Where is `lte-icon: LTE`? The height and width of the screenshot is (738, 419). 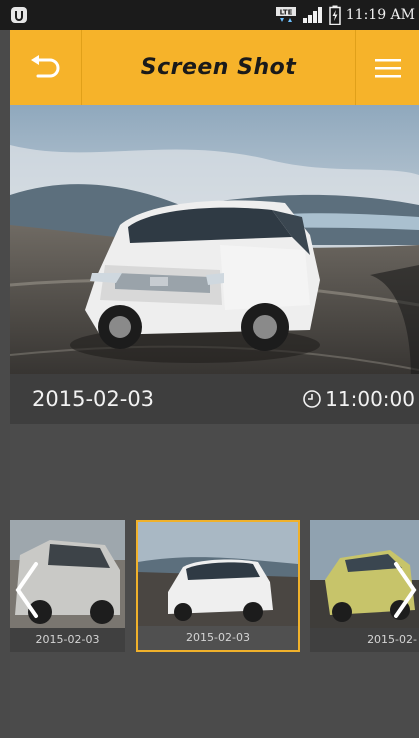 lte-icon: LTE is located at coordinates (285, 14).